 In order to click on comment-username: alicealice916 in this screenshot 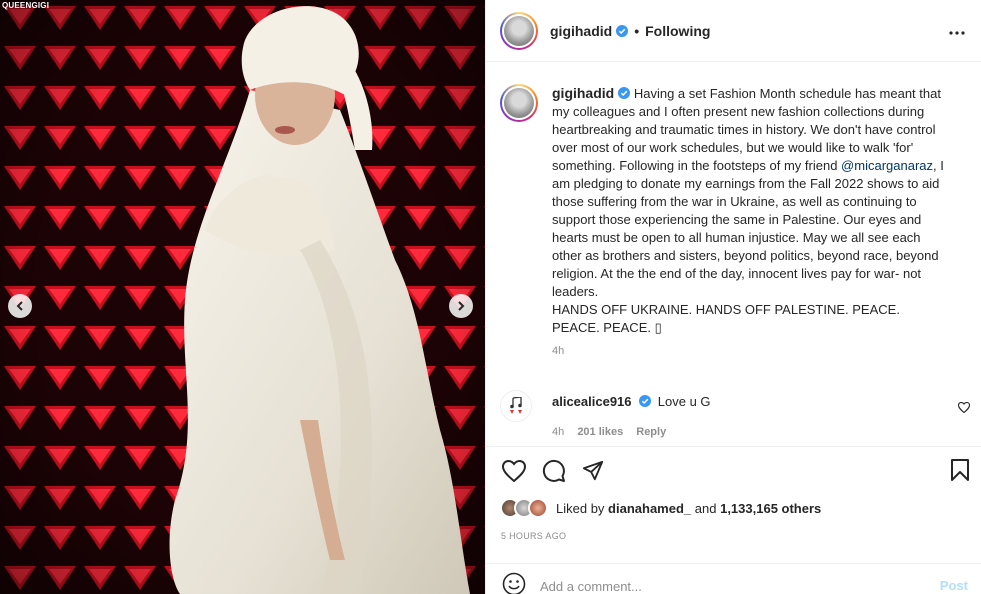, I will do `click(592, 401)`.